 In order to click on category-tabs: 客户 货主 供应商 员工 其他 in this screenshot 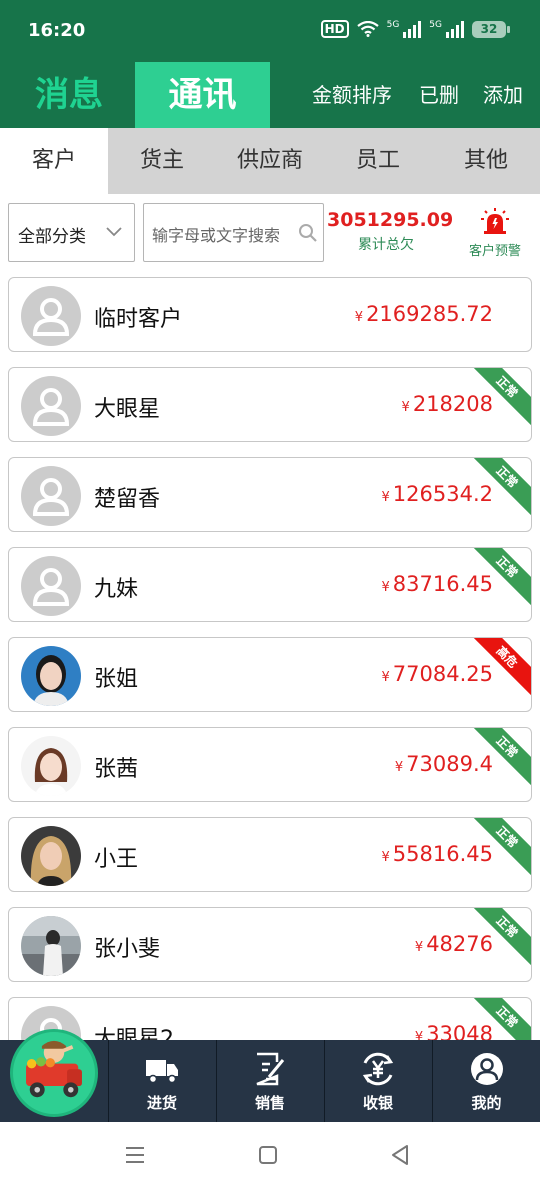, I will do `click(270, 161)`.